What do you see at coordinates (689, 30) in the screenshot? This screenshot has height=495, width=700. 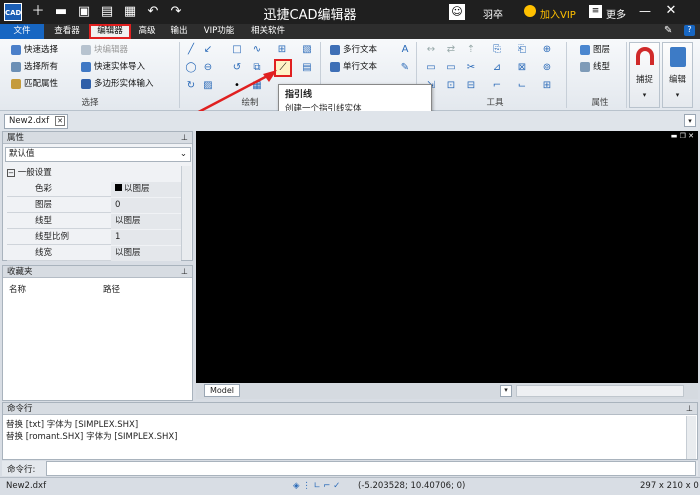 I see `help-icon: ?` at bounding box center [689, 30].